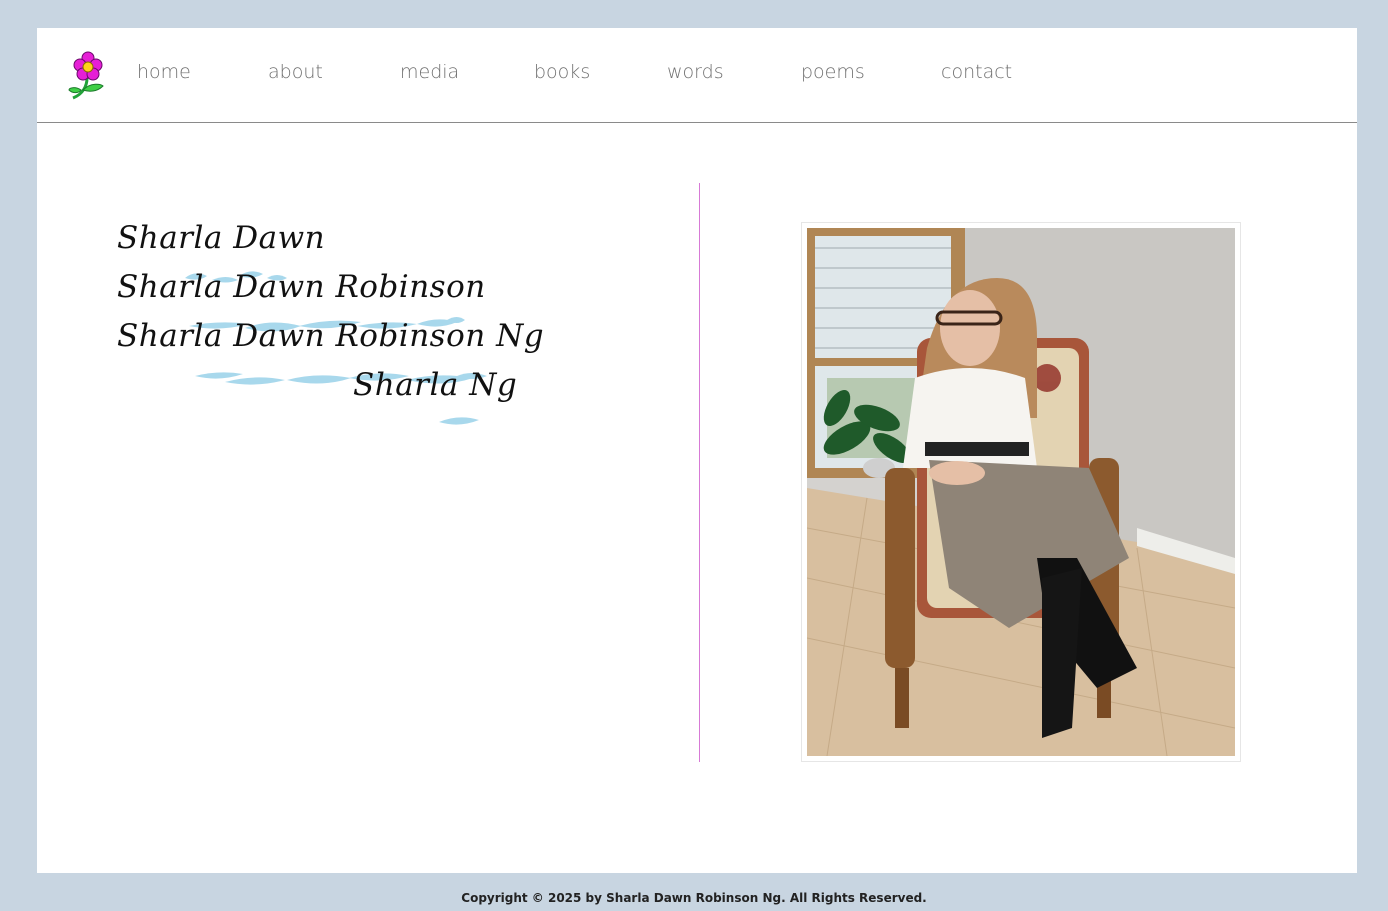 This screenshot has width=1388, height=911. What do you see at coordinates (164, 72) in the screenshot?
I see `nav-home: home` at bounding box center [164, 72].